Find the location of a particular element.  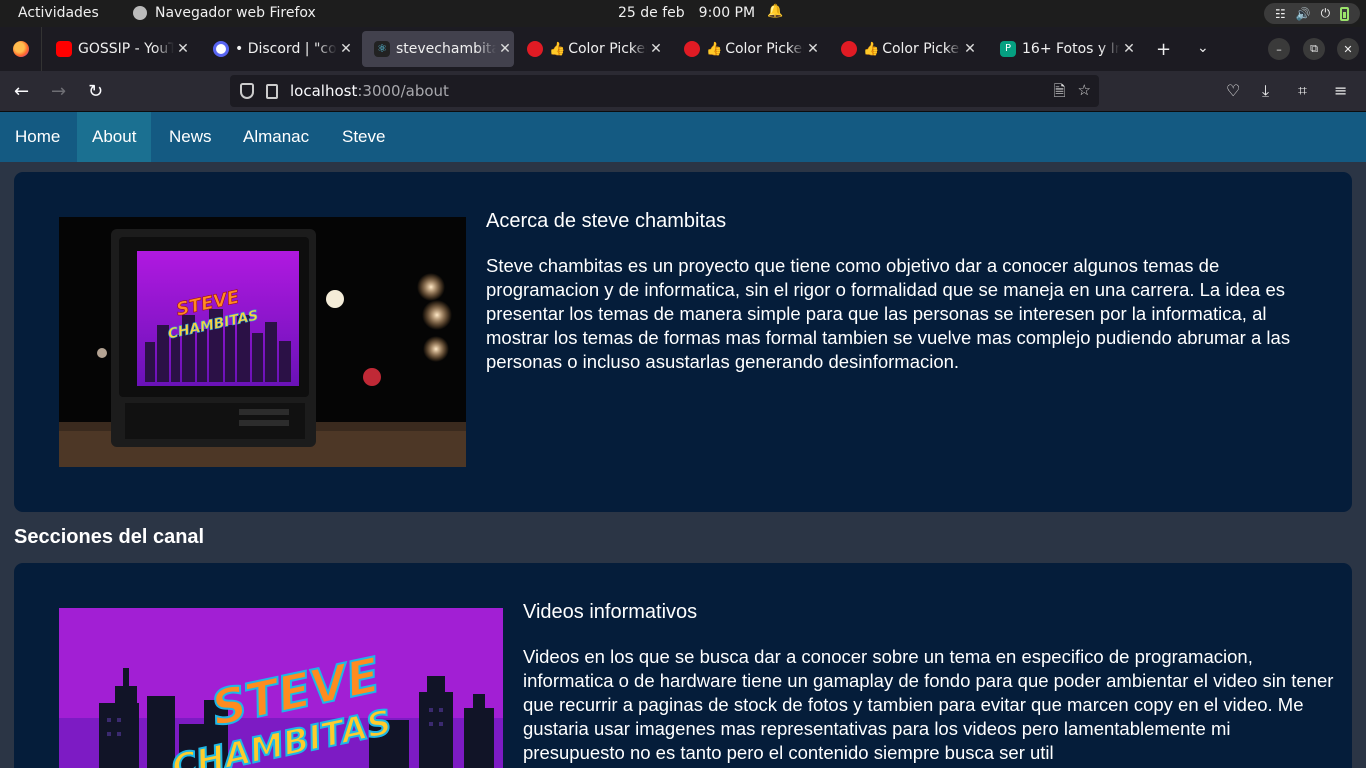

url-text: localhost:3000/about is located at coordinates (369, 91).